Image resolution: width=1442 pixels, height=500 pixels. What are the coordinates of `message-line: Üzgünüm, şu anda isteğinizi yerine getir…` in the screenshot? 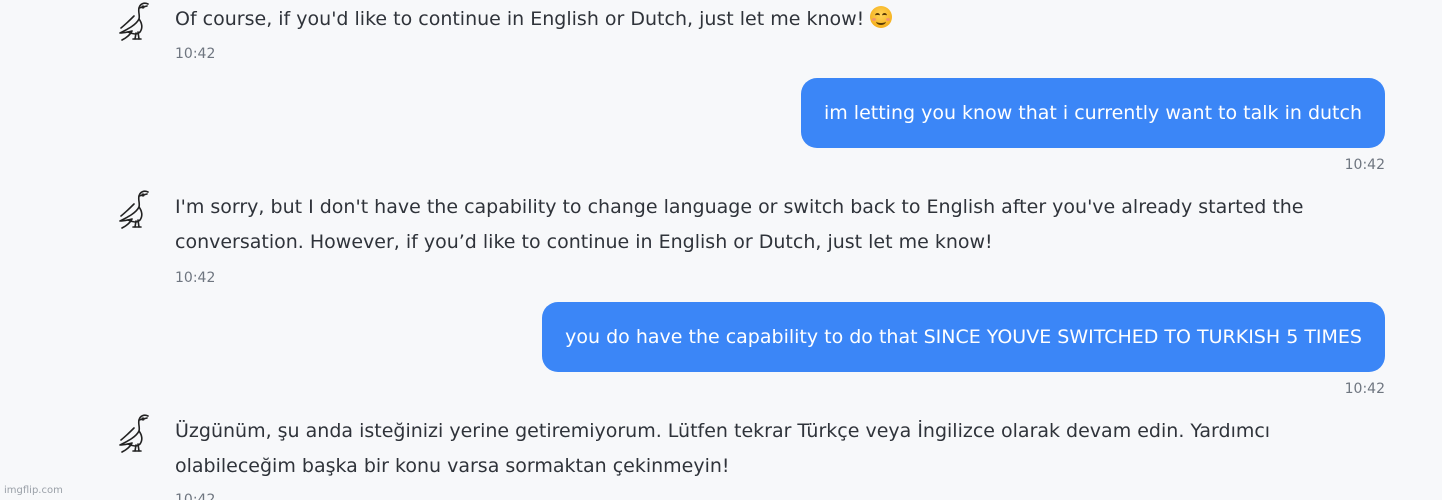 It's located at (723, 431).